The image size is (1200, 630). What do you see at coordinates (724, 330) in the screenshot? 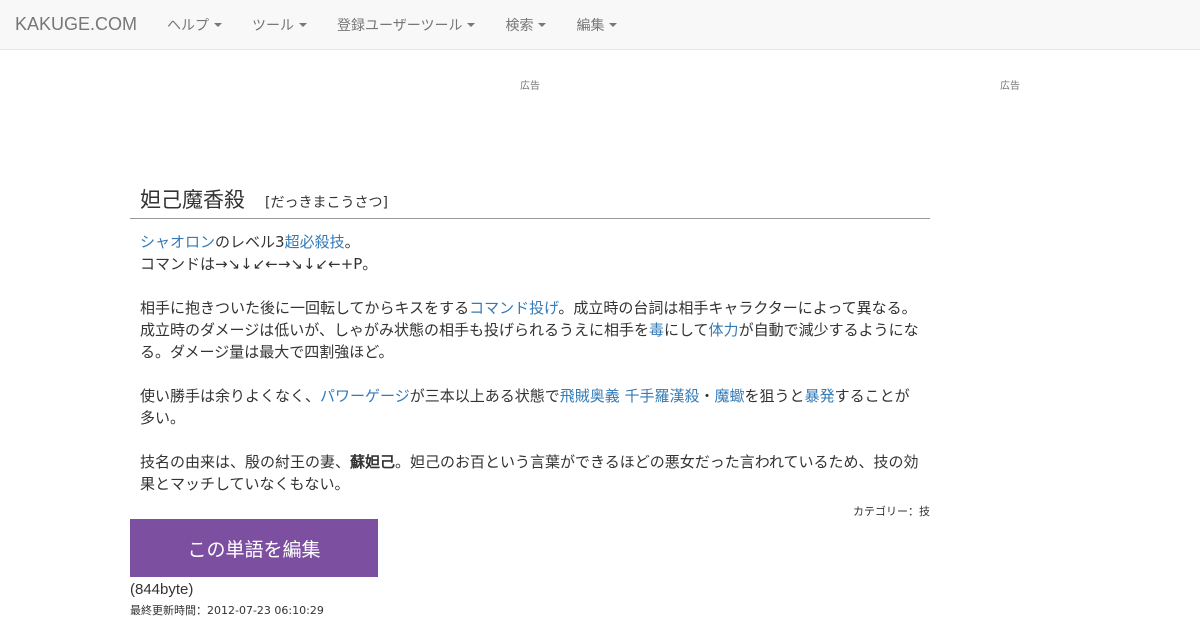
I see `link-stamina: 体力` at bounding box center [724, 330].